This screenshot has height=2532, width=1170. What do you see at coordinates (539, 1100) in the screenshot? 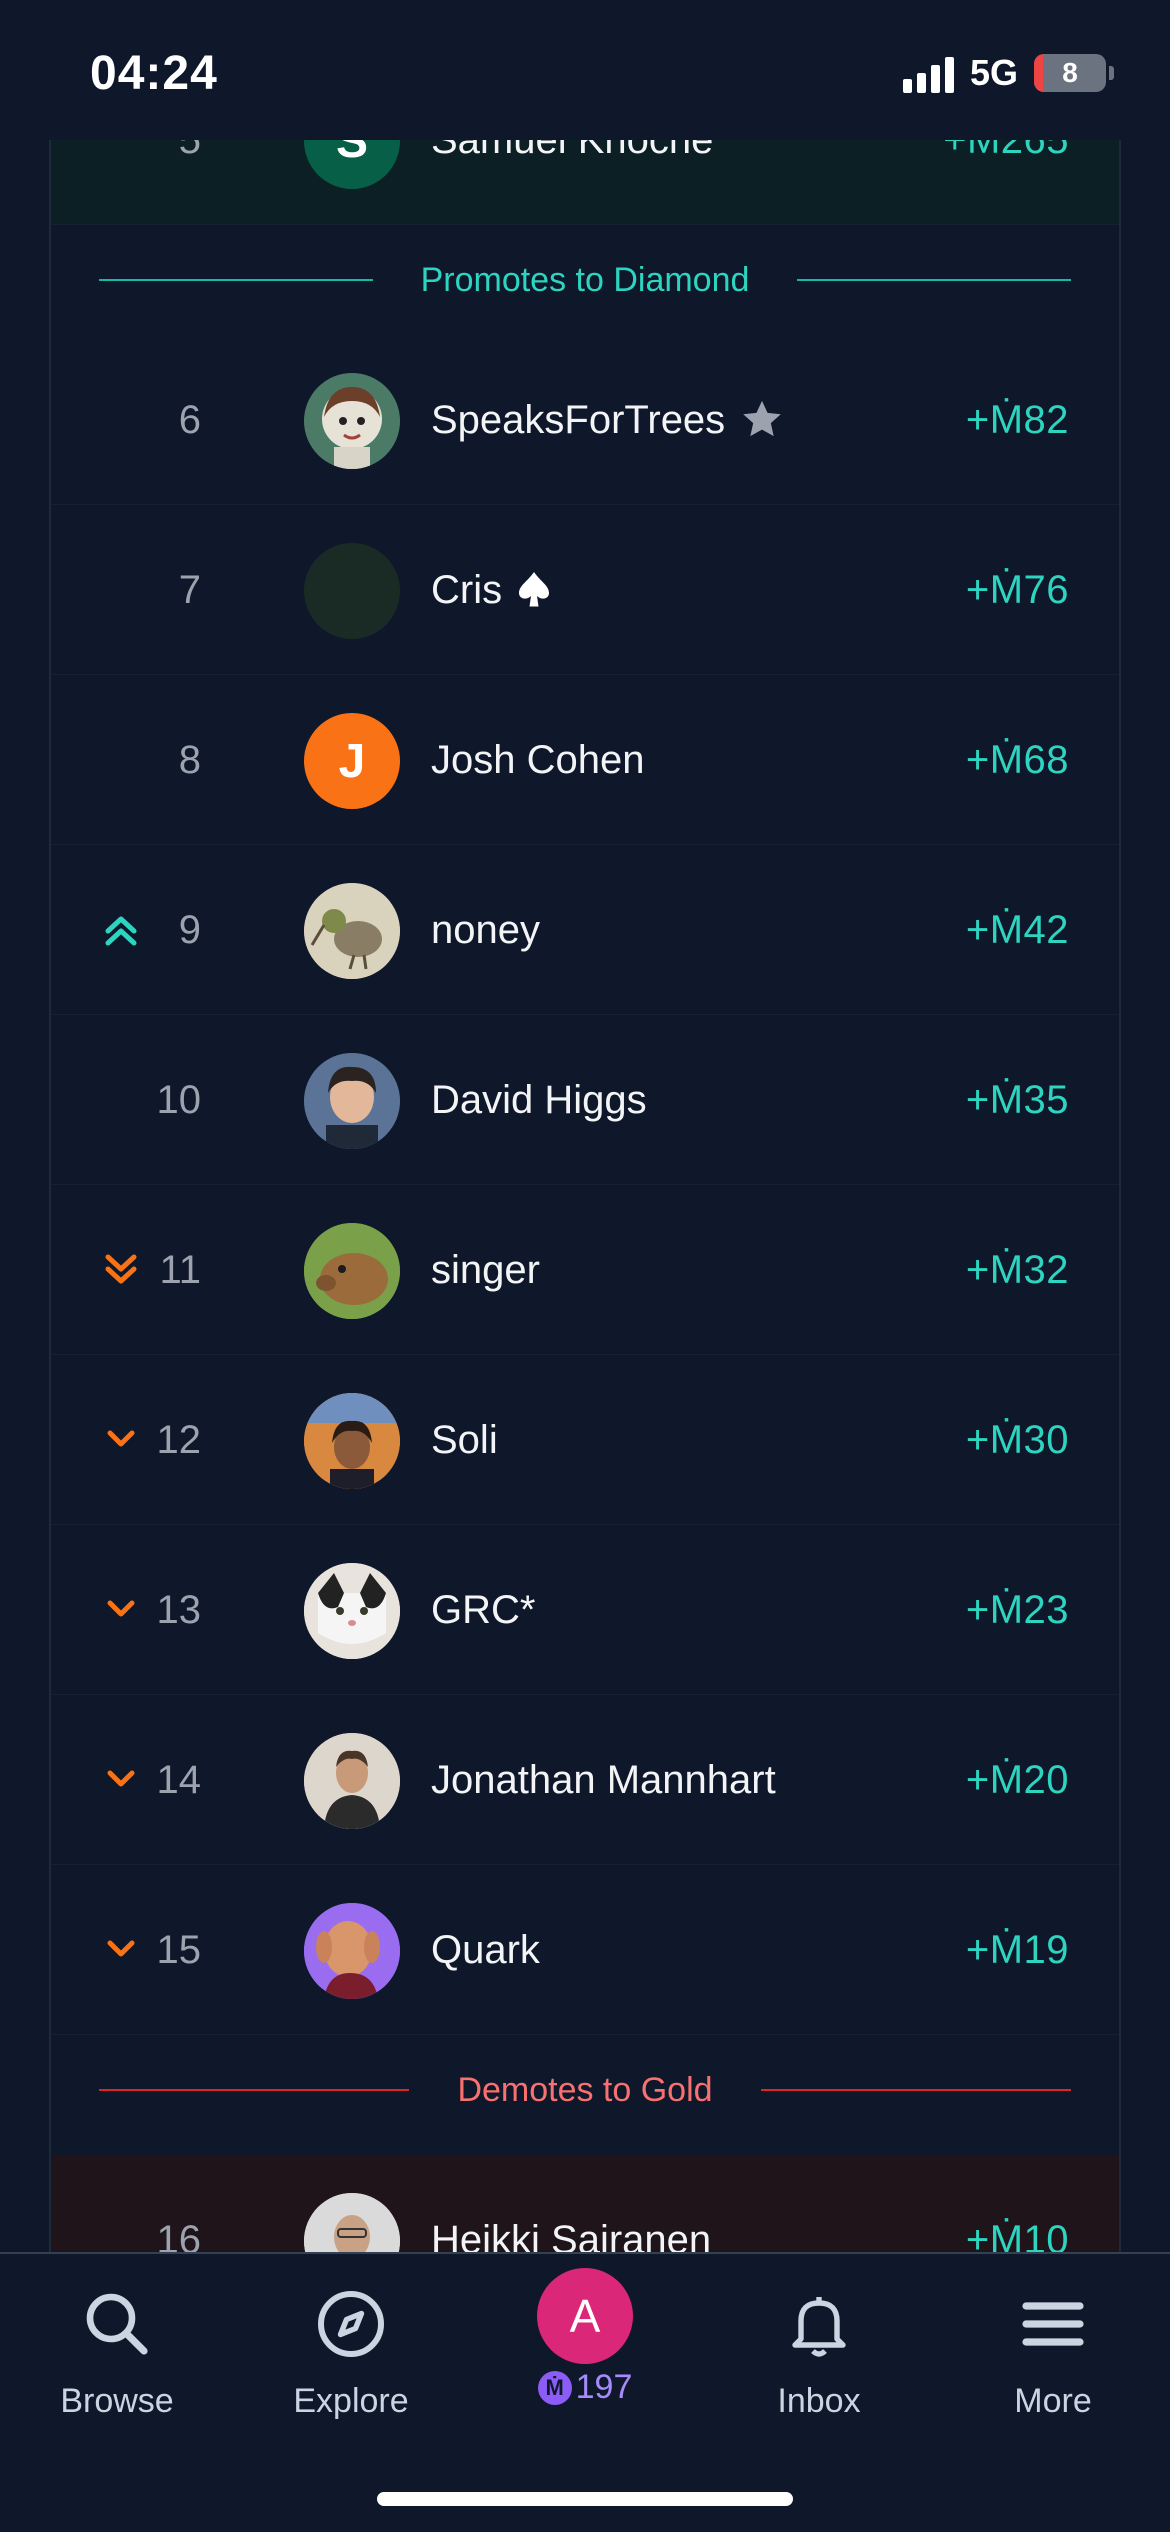
I see `user-name: David Higgs` at bounding box center [539, 1100].